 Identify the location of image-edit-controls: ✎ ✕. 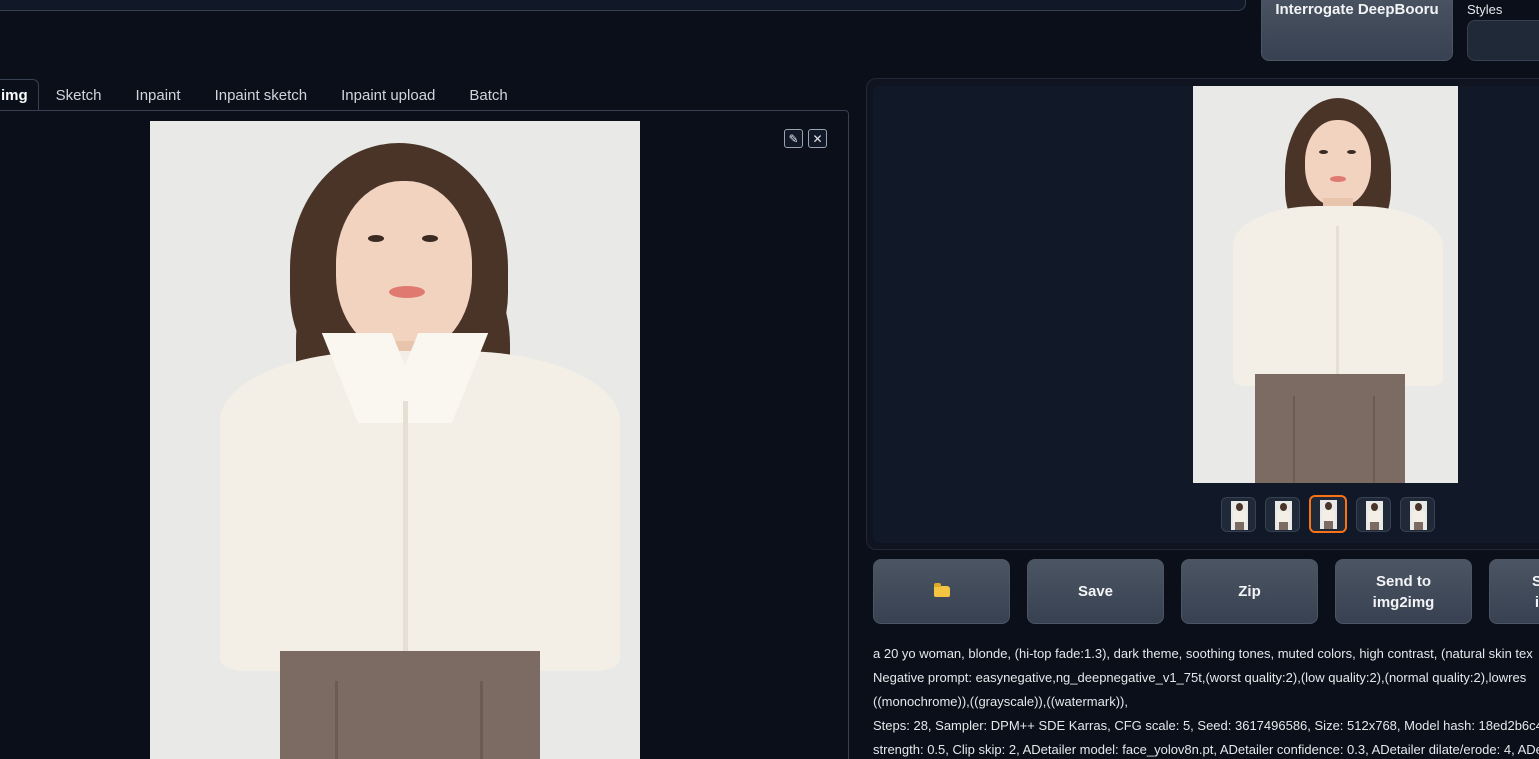
(805, 138).